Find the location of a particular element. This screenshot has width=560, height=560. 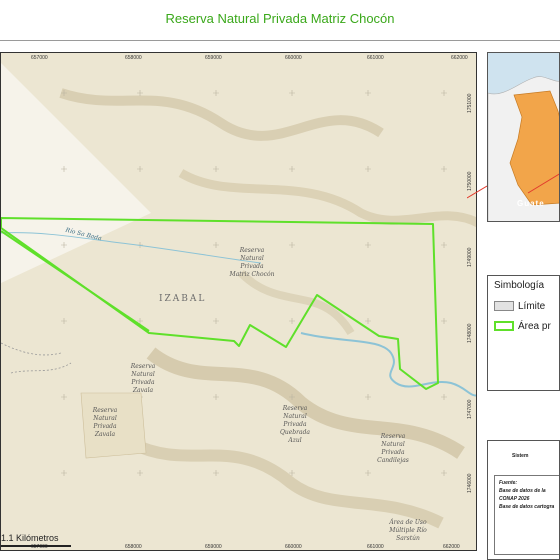

source-line: CONAP 2026 is located at coordinates (514, 499).